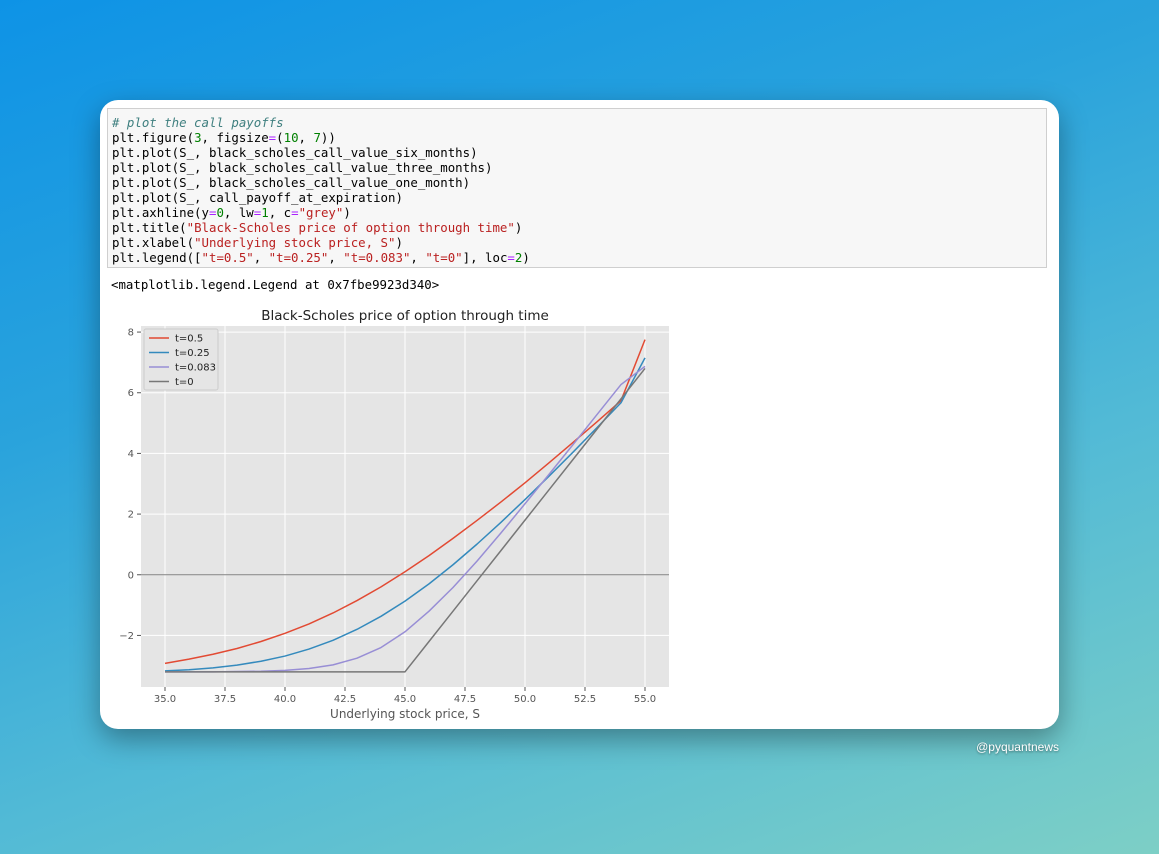 The width and height of the screenshot is (1159, 854). Describe the element at coordinates (131, 575) in the screenshot. I see `y-tick-label: 0` at that location.